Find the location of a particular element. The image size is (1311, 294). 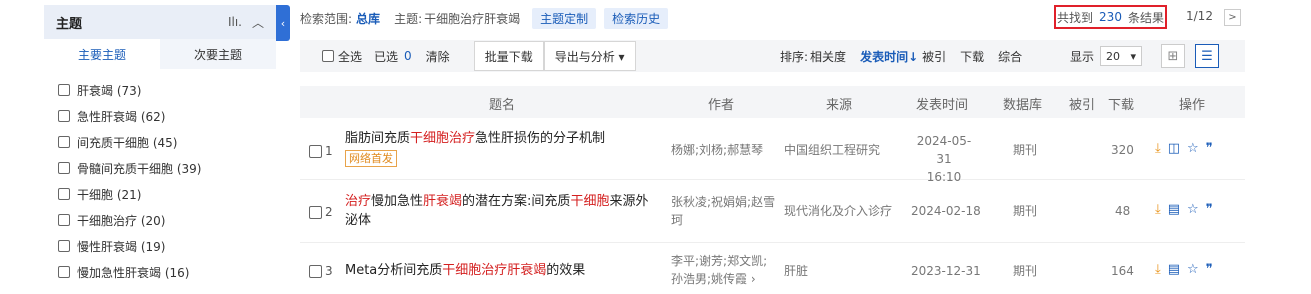

sort-date: 发表时间↓ is located at coordinates (889, 56).